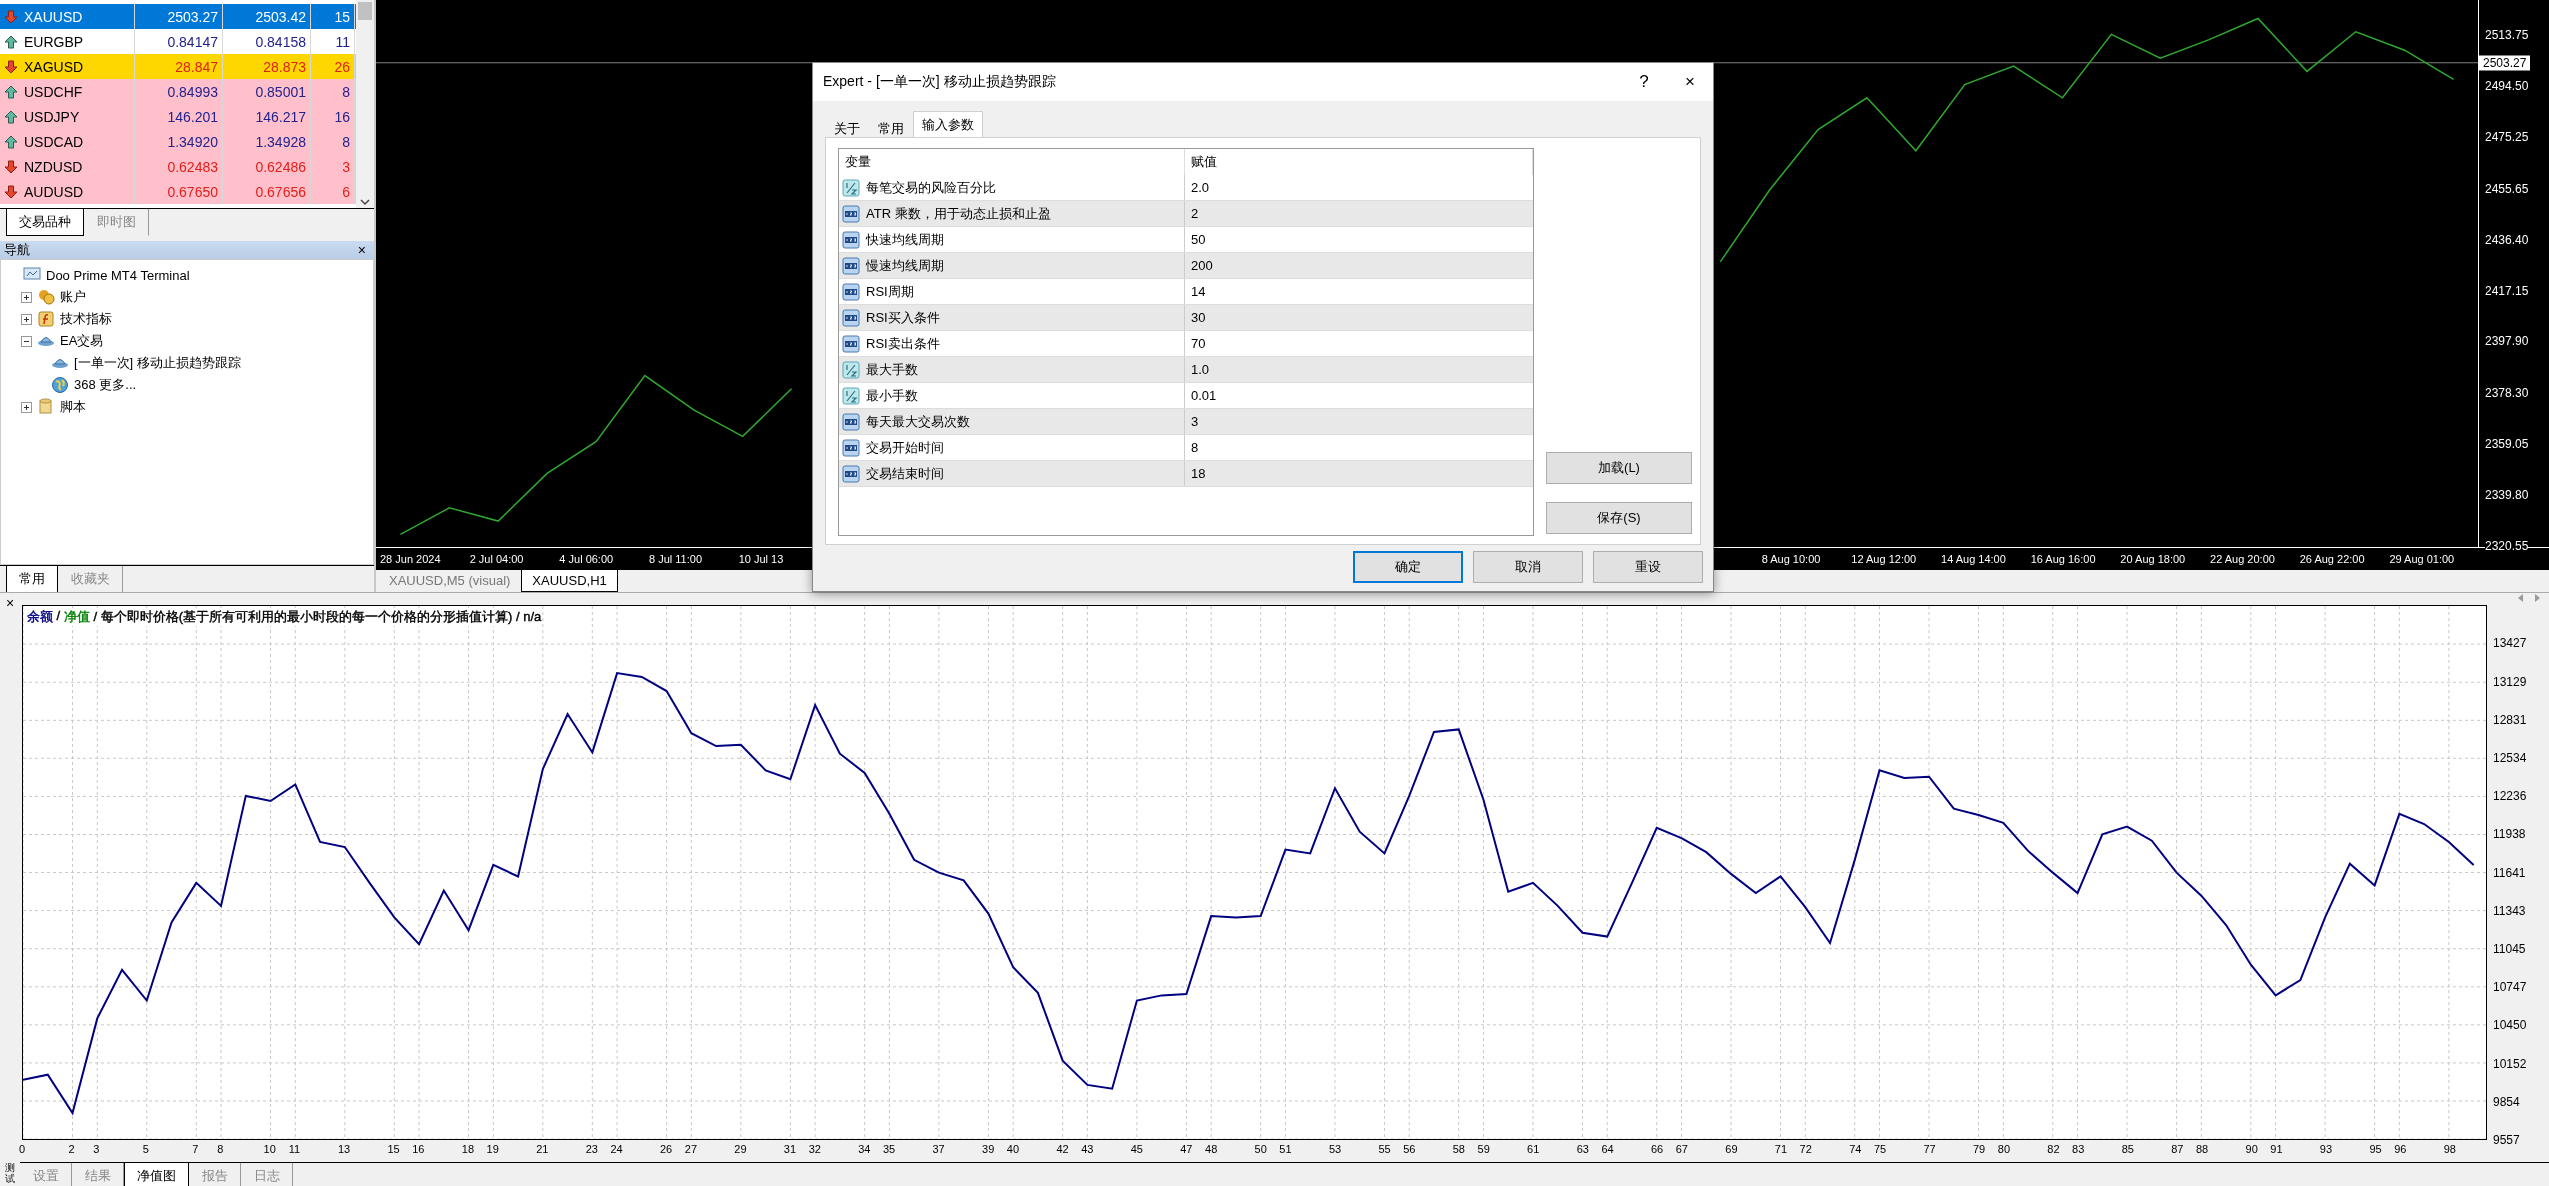 This screenshot has width=2549, height=1186. Describe the element at coordinates (1619, 518) in the screenshot. I see `dialog-button: 保存(S)` at that location.